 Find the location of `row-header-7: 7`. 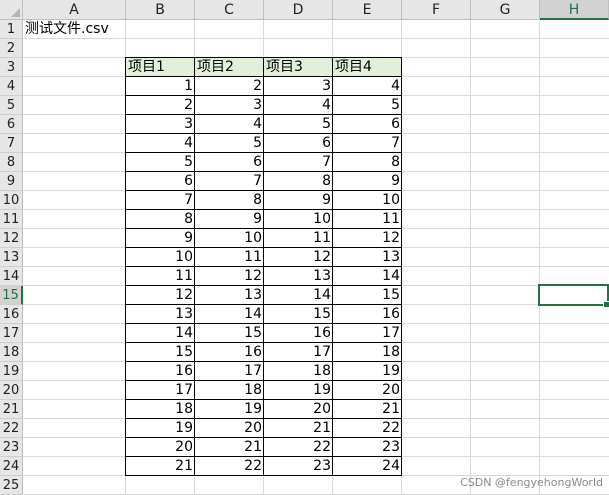

row-header-7: 7 is located at coordinates (11, 143).